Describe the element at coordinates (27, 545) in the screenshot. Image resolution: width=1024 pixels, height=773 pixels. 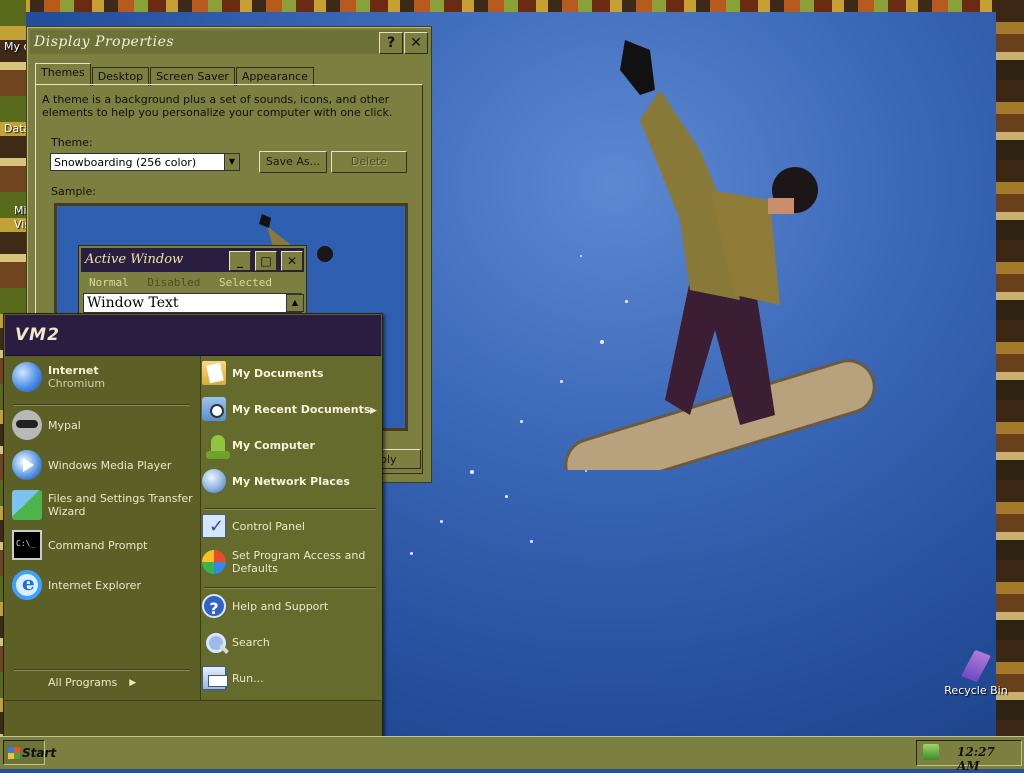
I see `command-prompt-icon: C:\_` at that location.